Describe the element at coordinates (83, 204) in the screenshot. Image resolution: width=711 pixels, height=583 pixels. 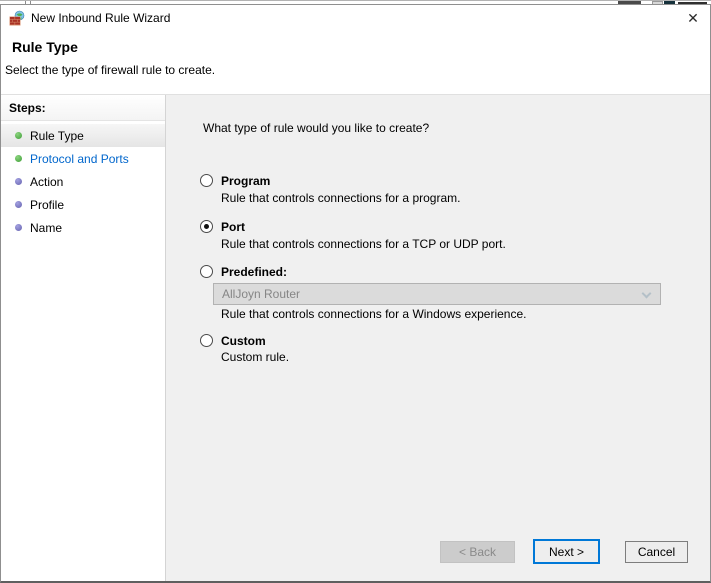
I see `step-profile: Profile` at that location.